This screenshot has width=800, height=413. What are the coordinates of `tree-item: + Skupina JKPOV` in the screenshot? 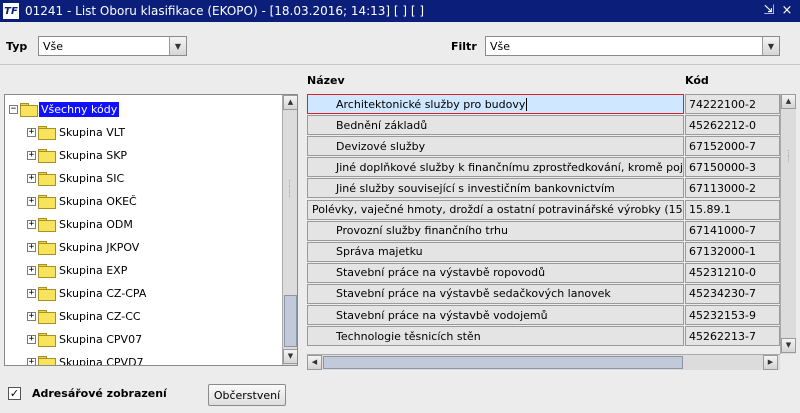 It's located at (84, 247).